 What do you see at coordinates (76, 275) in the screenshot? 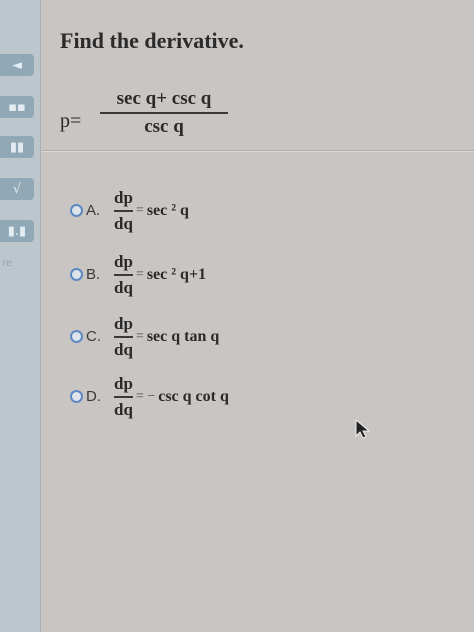
I see `radio-b` at bounding box center [76, 275].